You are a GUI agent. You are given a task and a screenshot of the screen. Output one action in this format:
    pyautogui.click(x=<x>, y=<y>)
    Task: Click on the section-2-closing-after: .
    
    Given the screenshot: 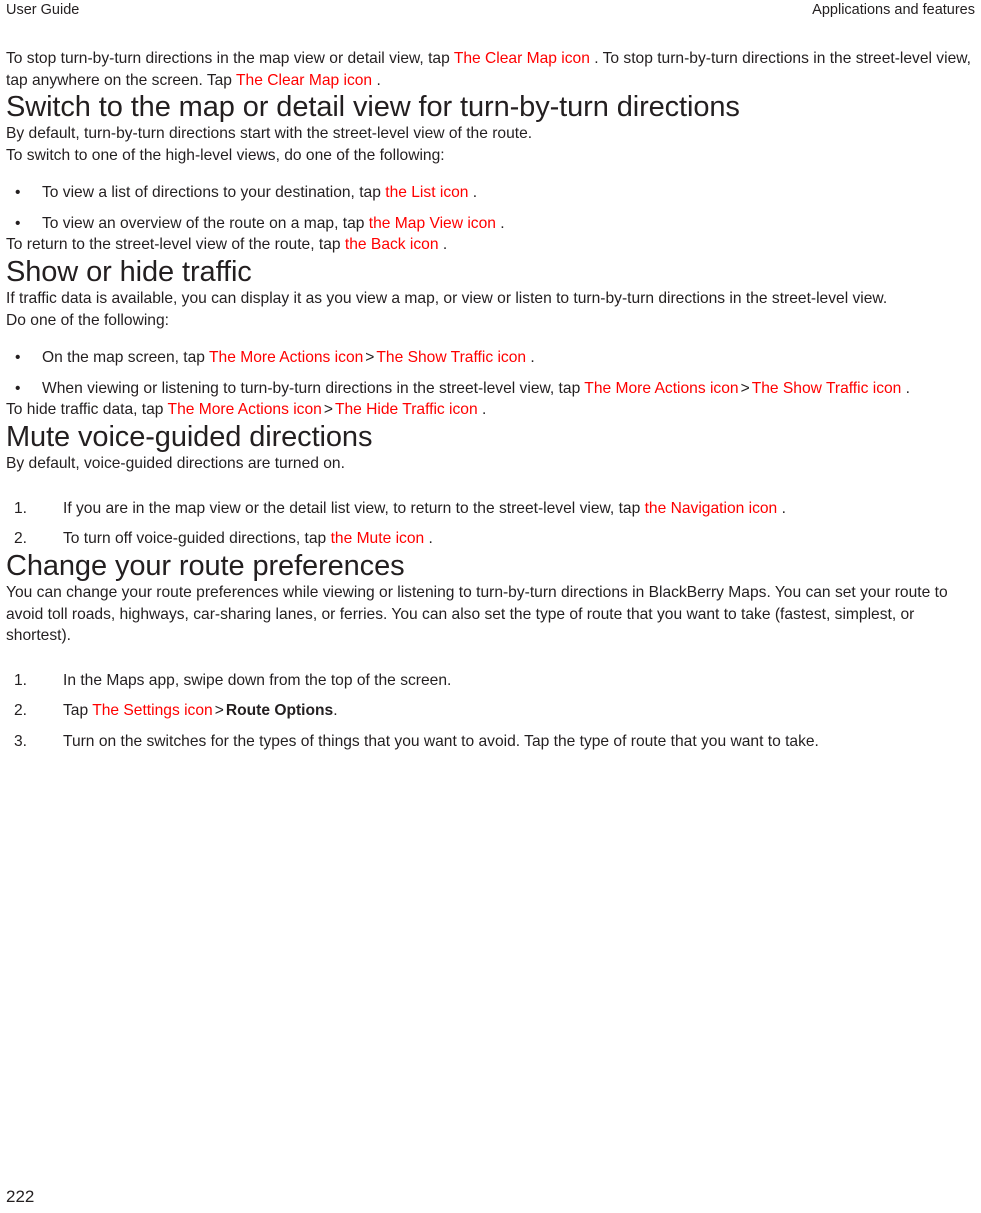 What is the action you would take?
    pyautogui.click(x=482, y=410)
    